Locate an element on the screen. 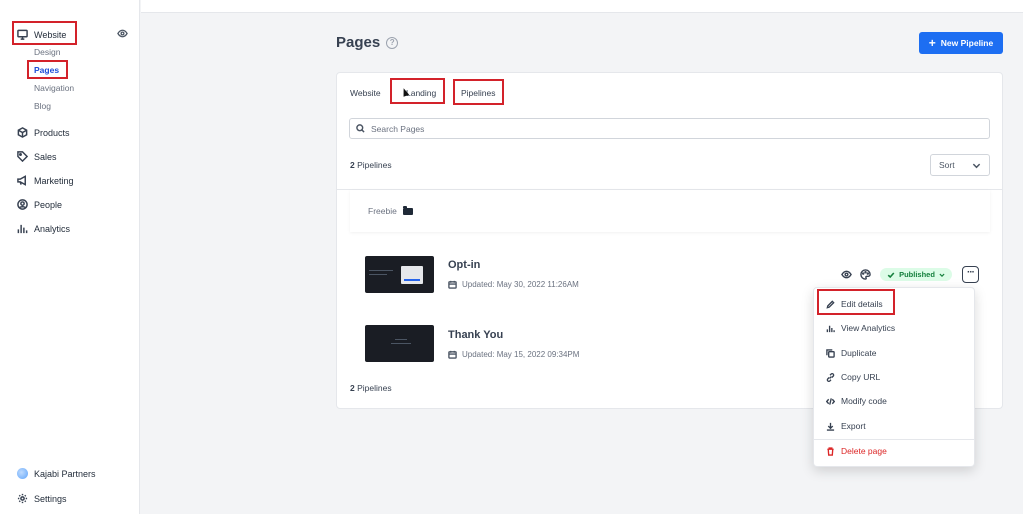 The width and height of the screenshot is (1023, 514). sidebar-item-marketing: Marketing is located at coordinates (45, 180).